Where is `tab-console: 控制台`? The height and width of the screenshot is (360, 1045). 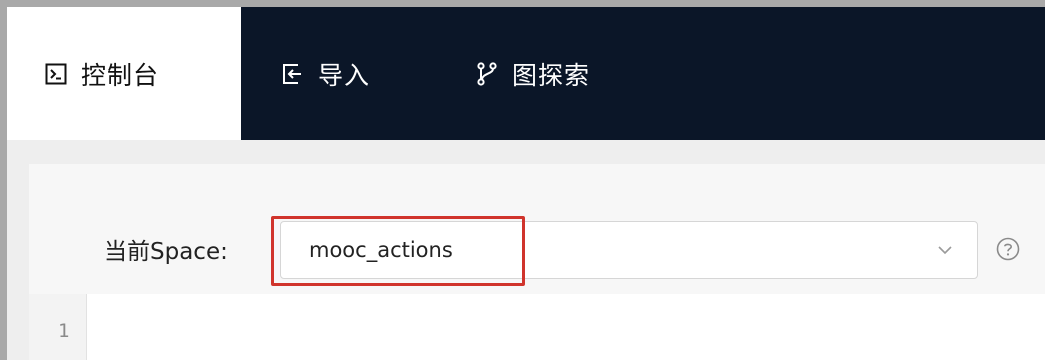 tab-console: 控制台 is located at coordinates (124, 73).